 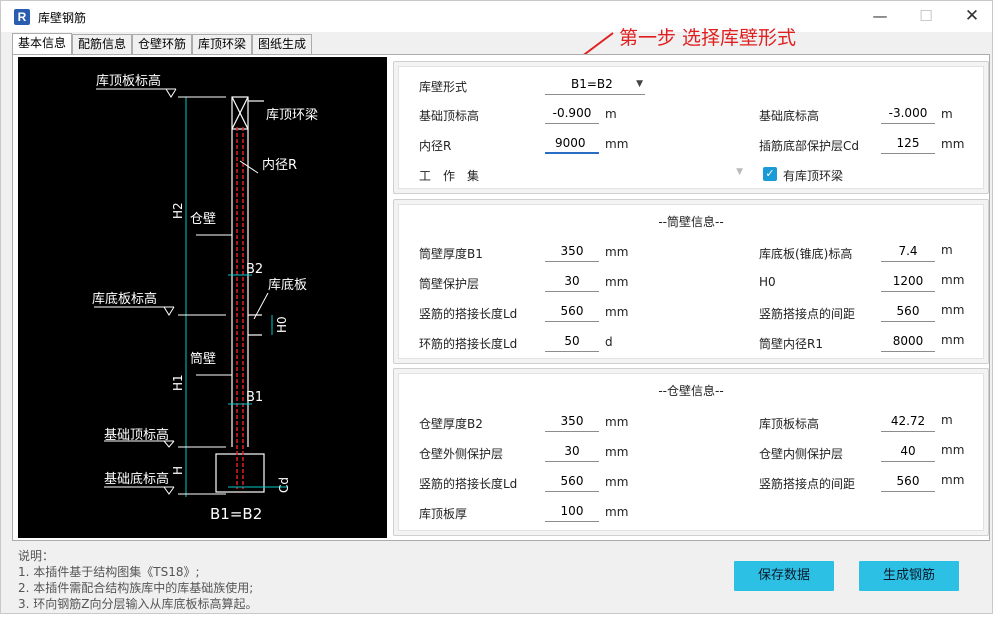 What do you see at coordinates (236, 514) in the screenshot?
I see `label-form: B1=B2` at bounding box center [236, 514].